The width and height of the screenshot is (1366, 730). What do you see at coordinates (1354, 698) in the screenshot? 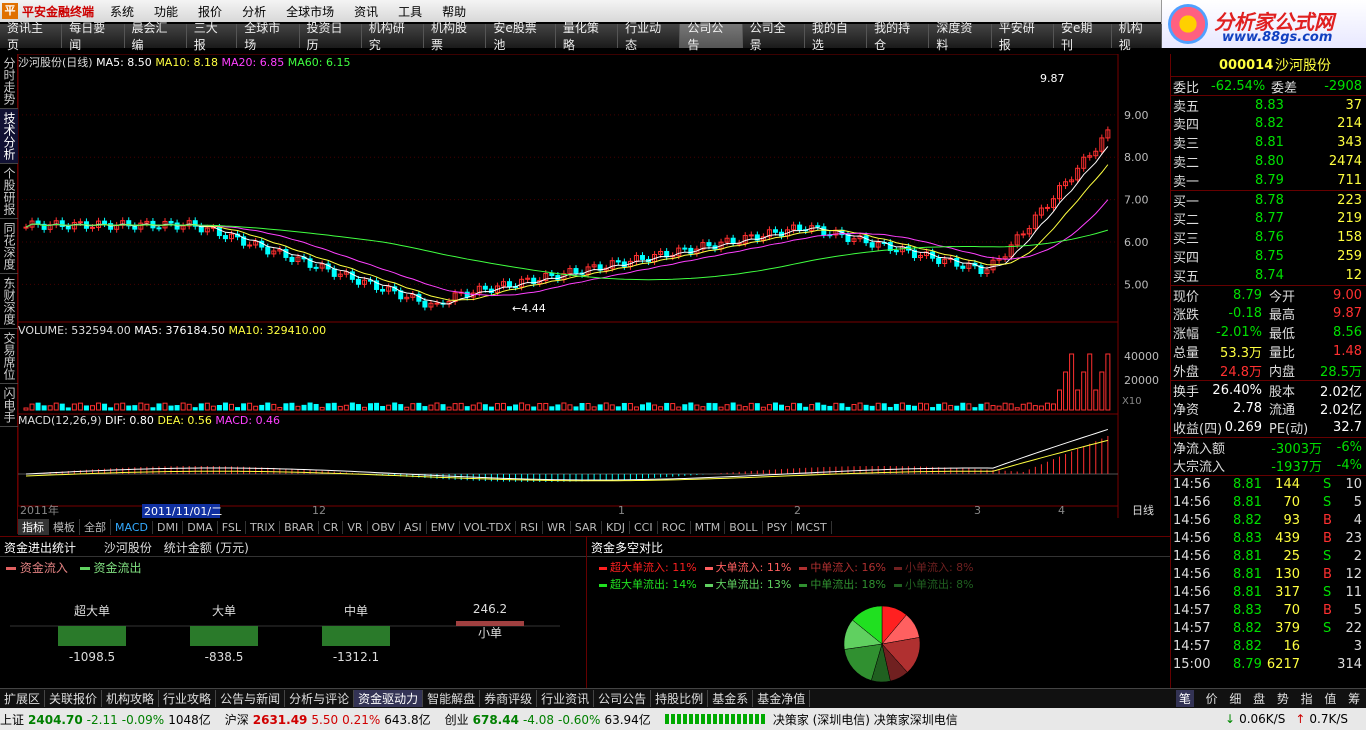
I see `quote-tab-7: 筹` at bounding box center [1354, 698].